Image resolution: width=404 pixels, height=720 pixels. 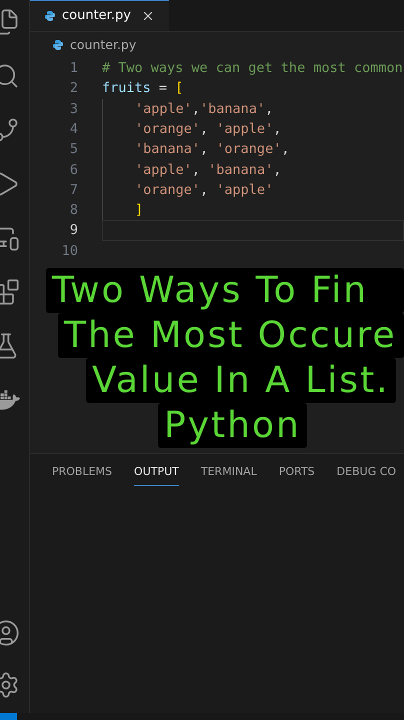 I want to click on tab-label: counter.py, so click(x=96, y=16).